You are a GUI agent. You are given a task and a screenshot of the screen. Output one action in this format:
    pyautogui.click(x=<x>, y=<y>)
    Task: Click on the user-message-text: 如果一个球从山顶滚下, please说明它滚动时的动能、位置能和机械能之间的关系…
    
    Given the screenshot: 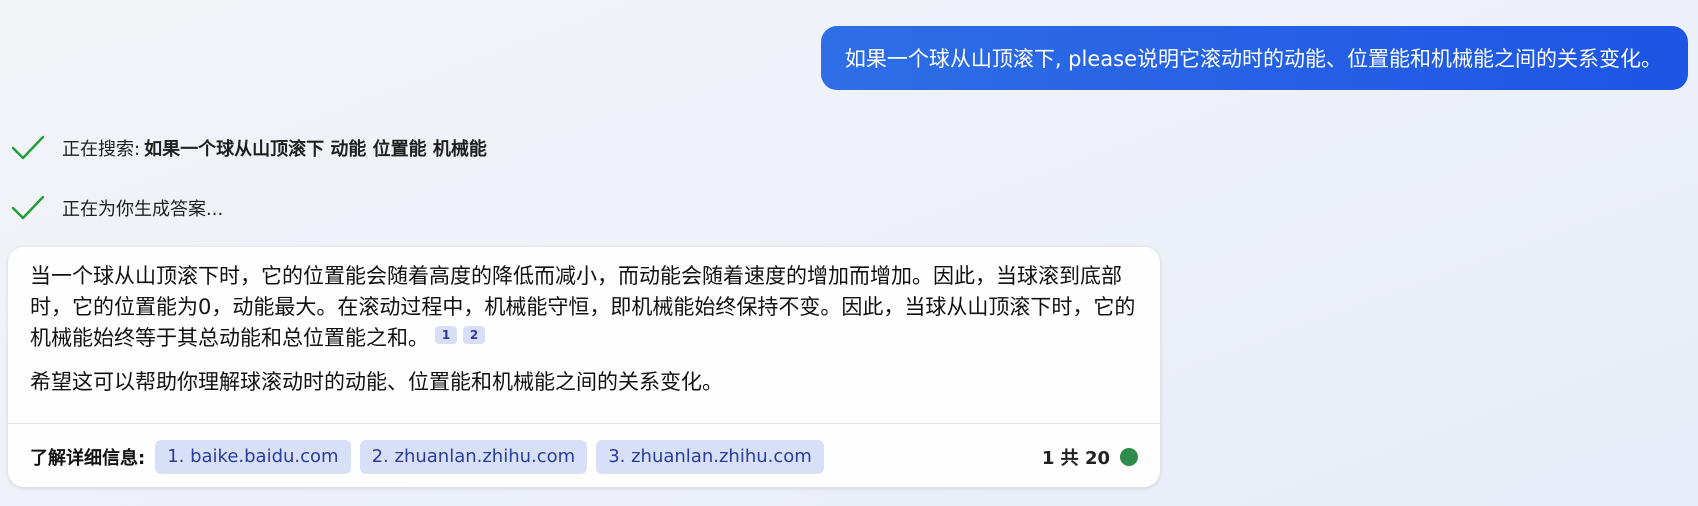 What is the action you would take?
    pyautogui.click(x=1253, y=59)
    